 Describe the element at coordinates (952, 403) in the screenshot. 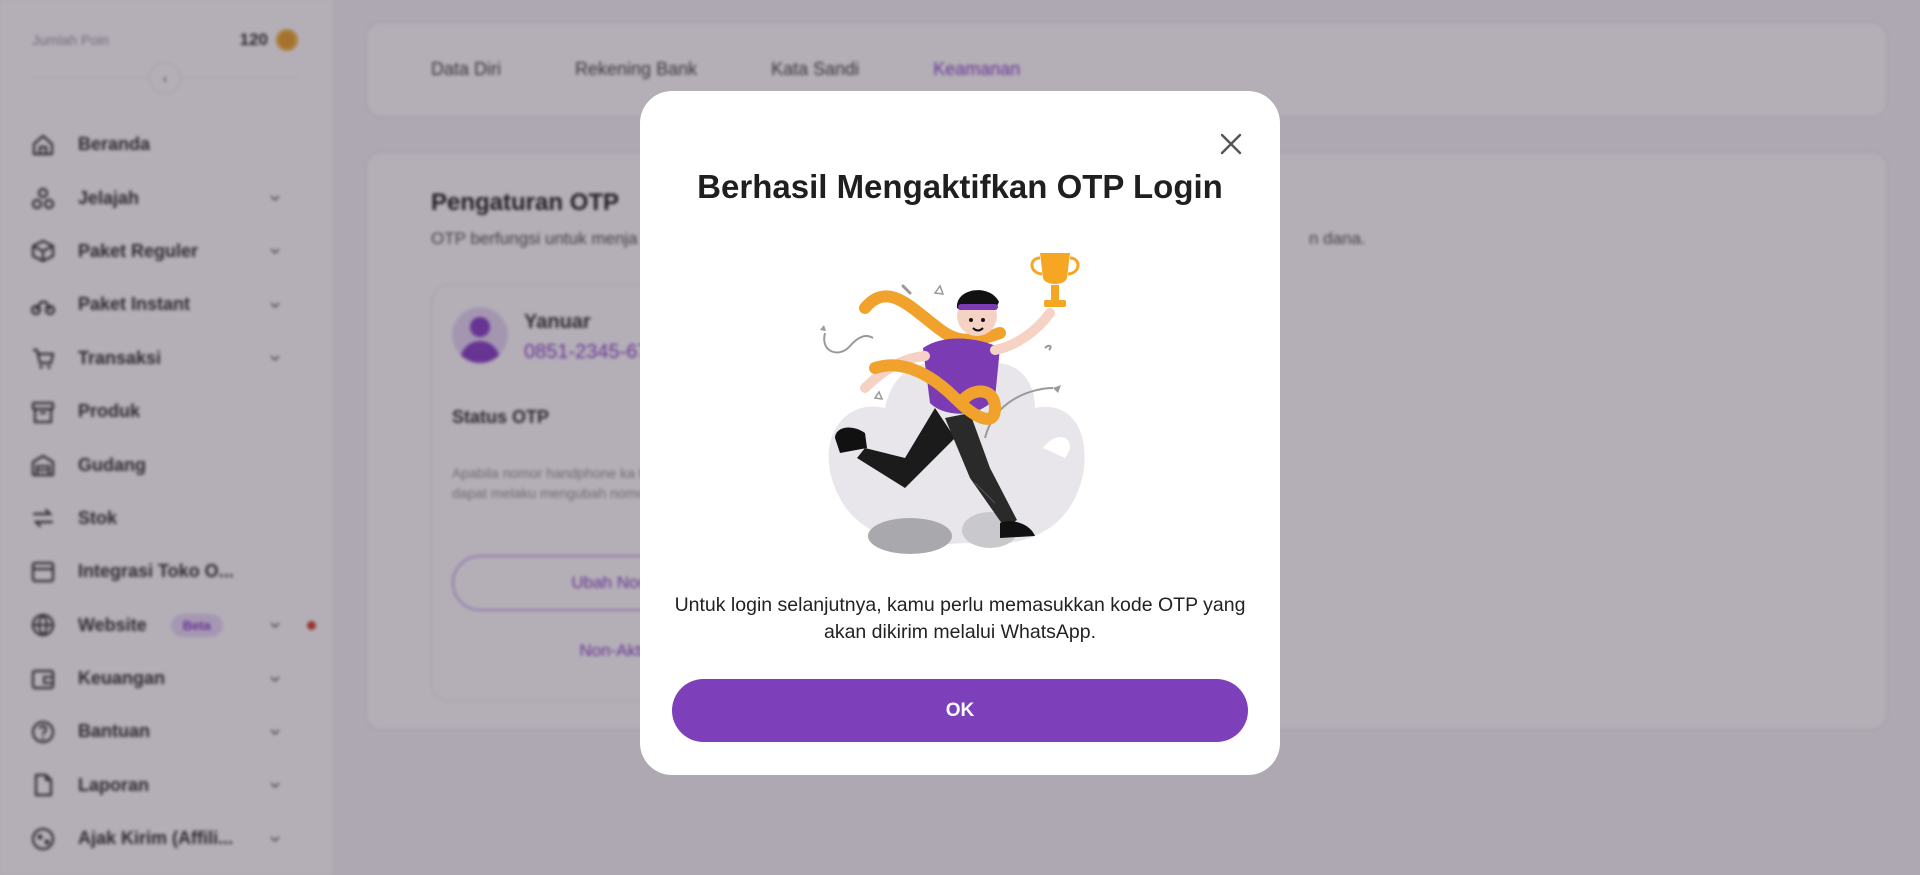

I see `success-runner-illustration` at that location.